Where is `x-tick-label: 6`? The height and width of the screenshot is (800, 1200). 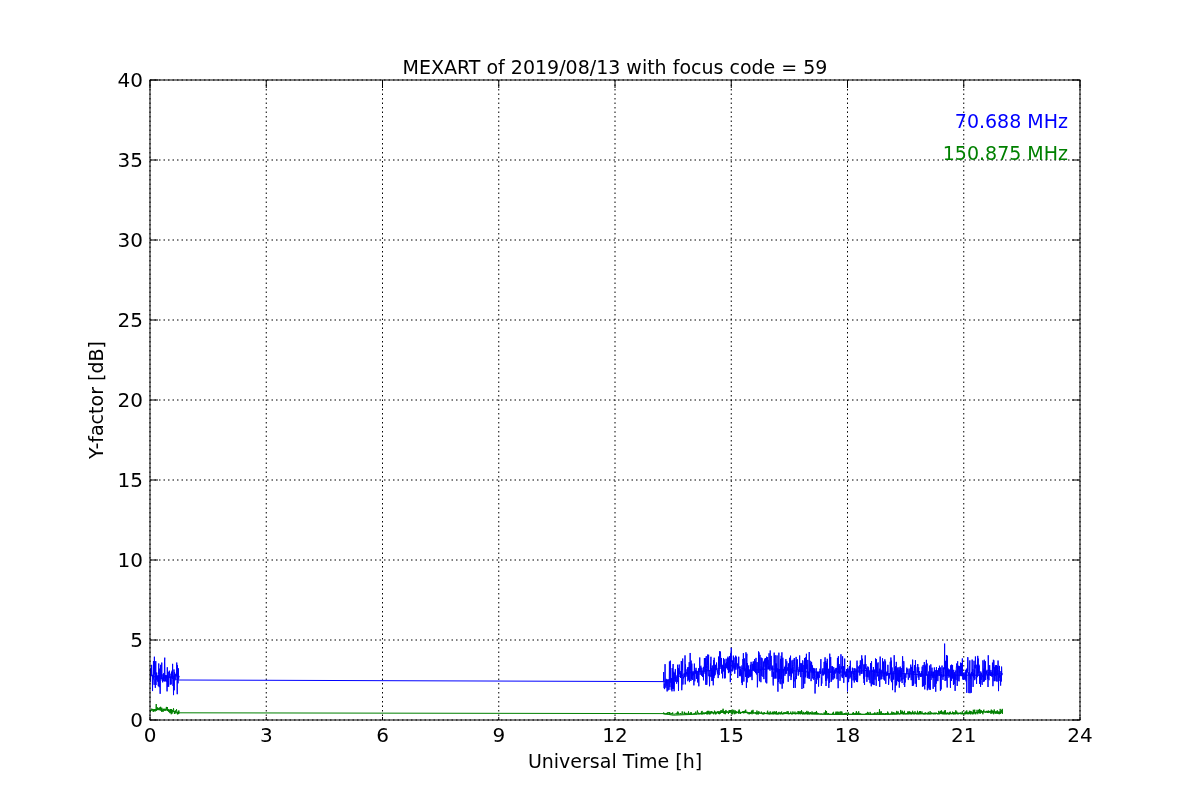 x-tick-label: 6 is located at coordinates (382, 735).